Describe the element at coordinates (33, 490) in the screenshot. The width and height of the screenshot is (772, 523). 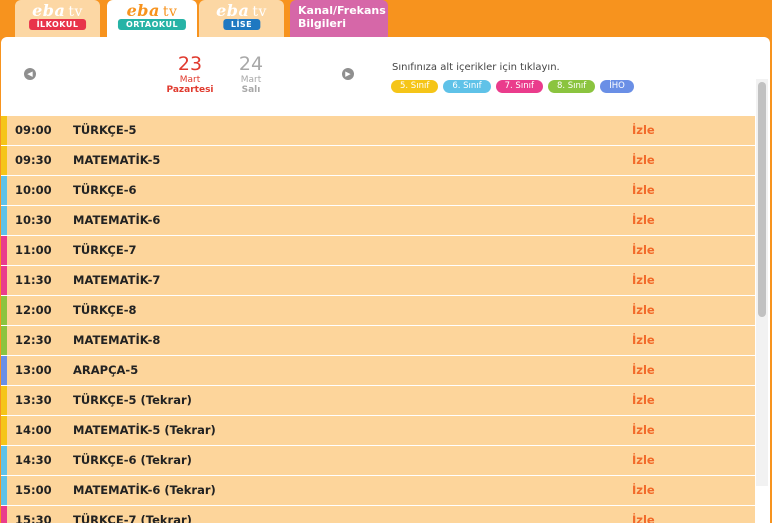
I see `schedule-time: 15:00` at that location.